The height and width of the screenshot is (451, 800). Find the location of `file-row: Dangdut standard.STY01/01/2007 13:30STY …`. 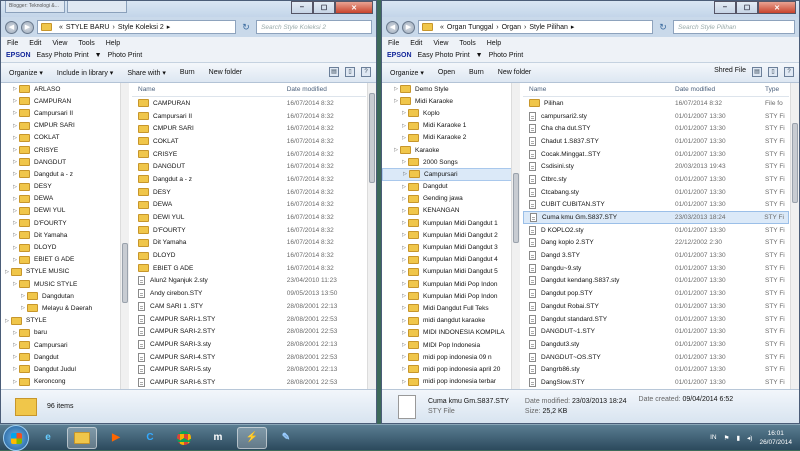

file-row: Dangdut standard.STY01/01/2007 13:30STY … is located at coordinates (656, 319).